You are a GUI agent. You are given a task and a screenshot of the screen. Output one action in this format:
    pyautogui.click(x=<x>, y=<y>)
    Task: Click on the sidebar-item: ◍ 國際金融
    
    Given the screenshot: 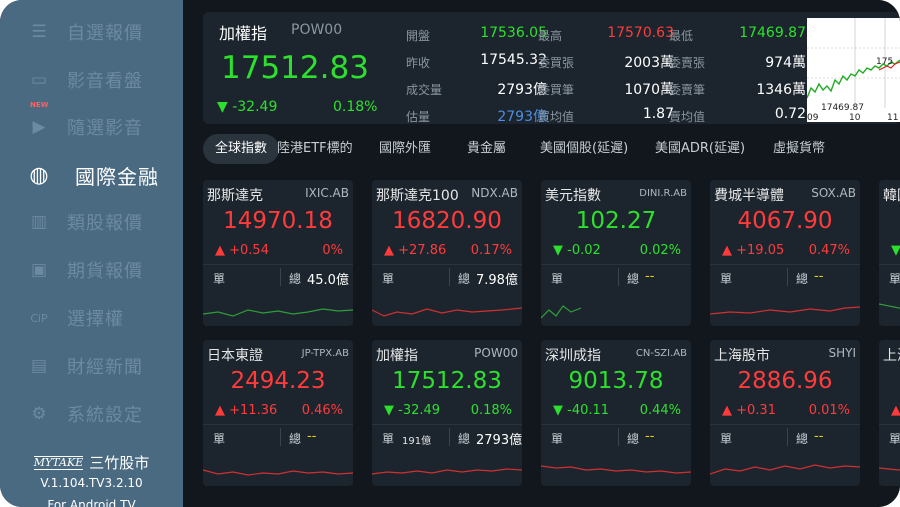 What is the action you would take?
    pyautogui.click(x=91, y=175)
    